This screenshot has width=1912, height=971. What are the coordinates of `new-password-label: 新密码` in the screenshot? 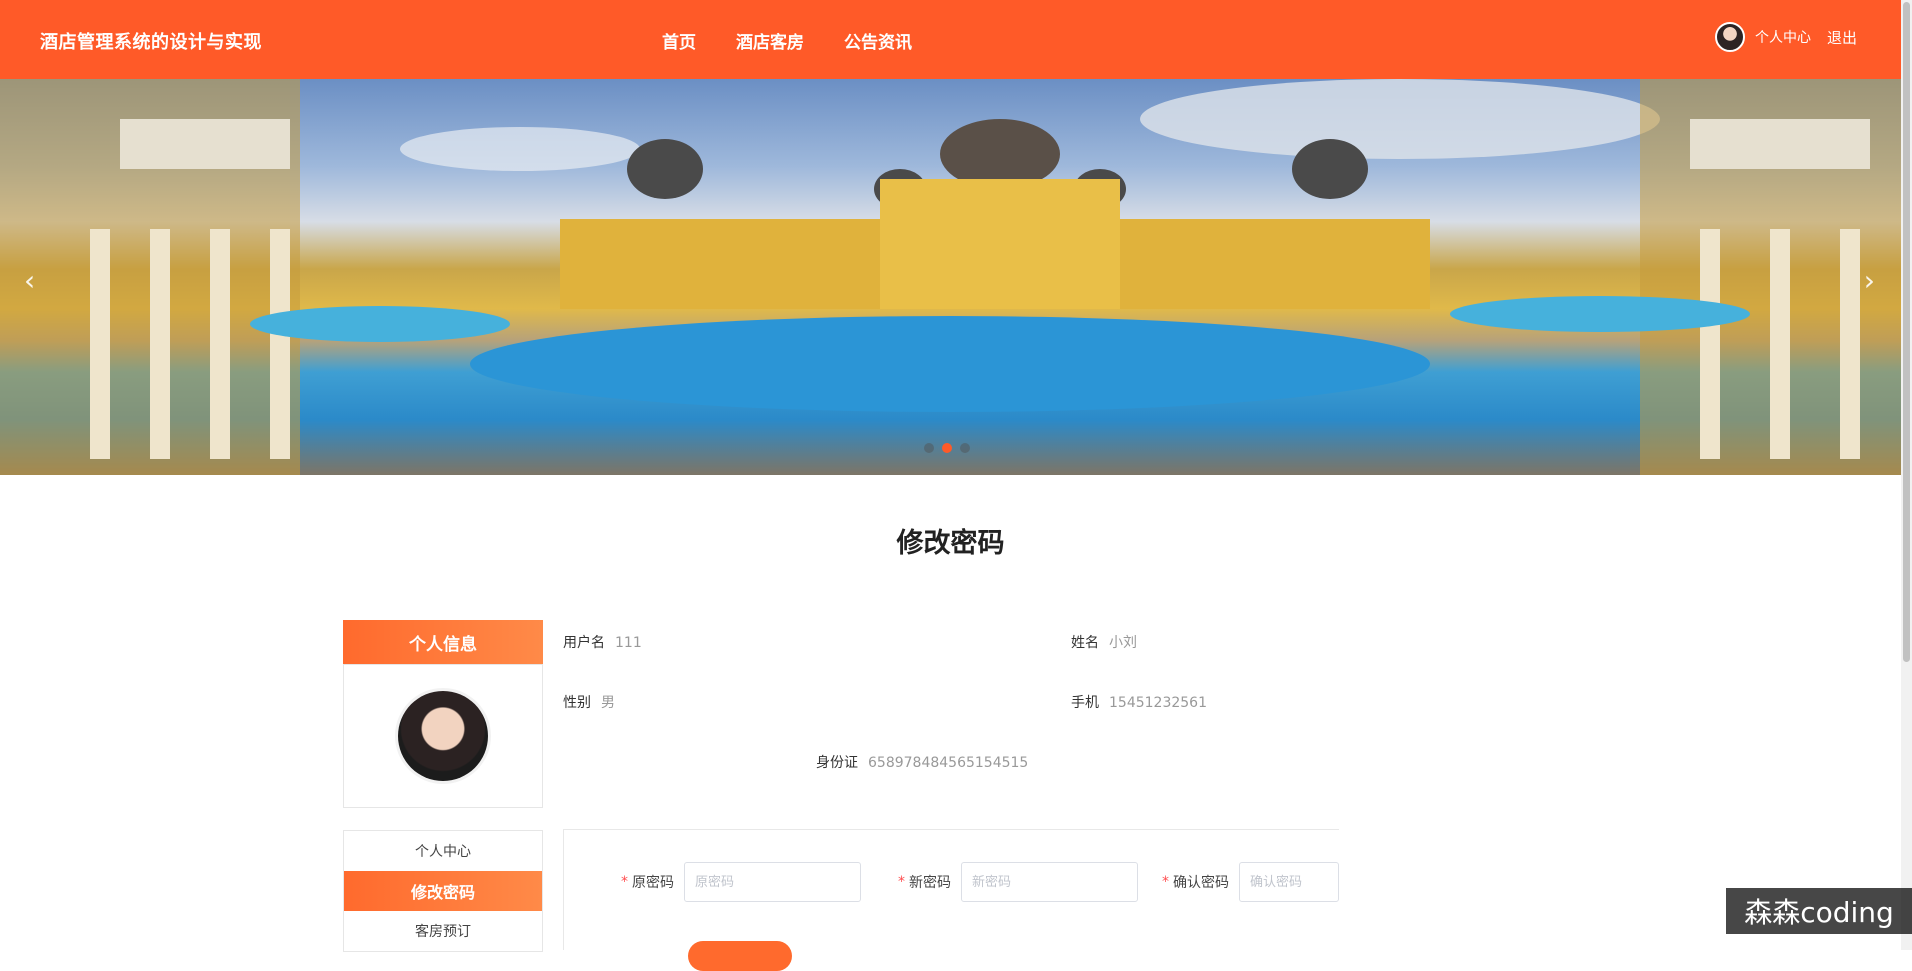 It's located at (930, 882).